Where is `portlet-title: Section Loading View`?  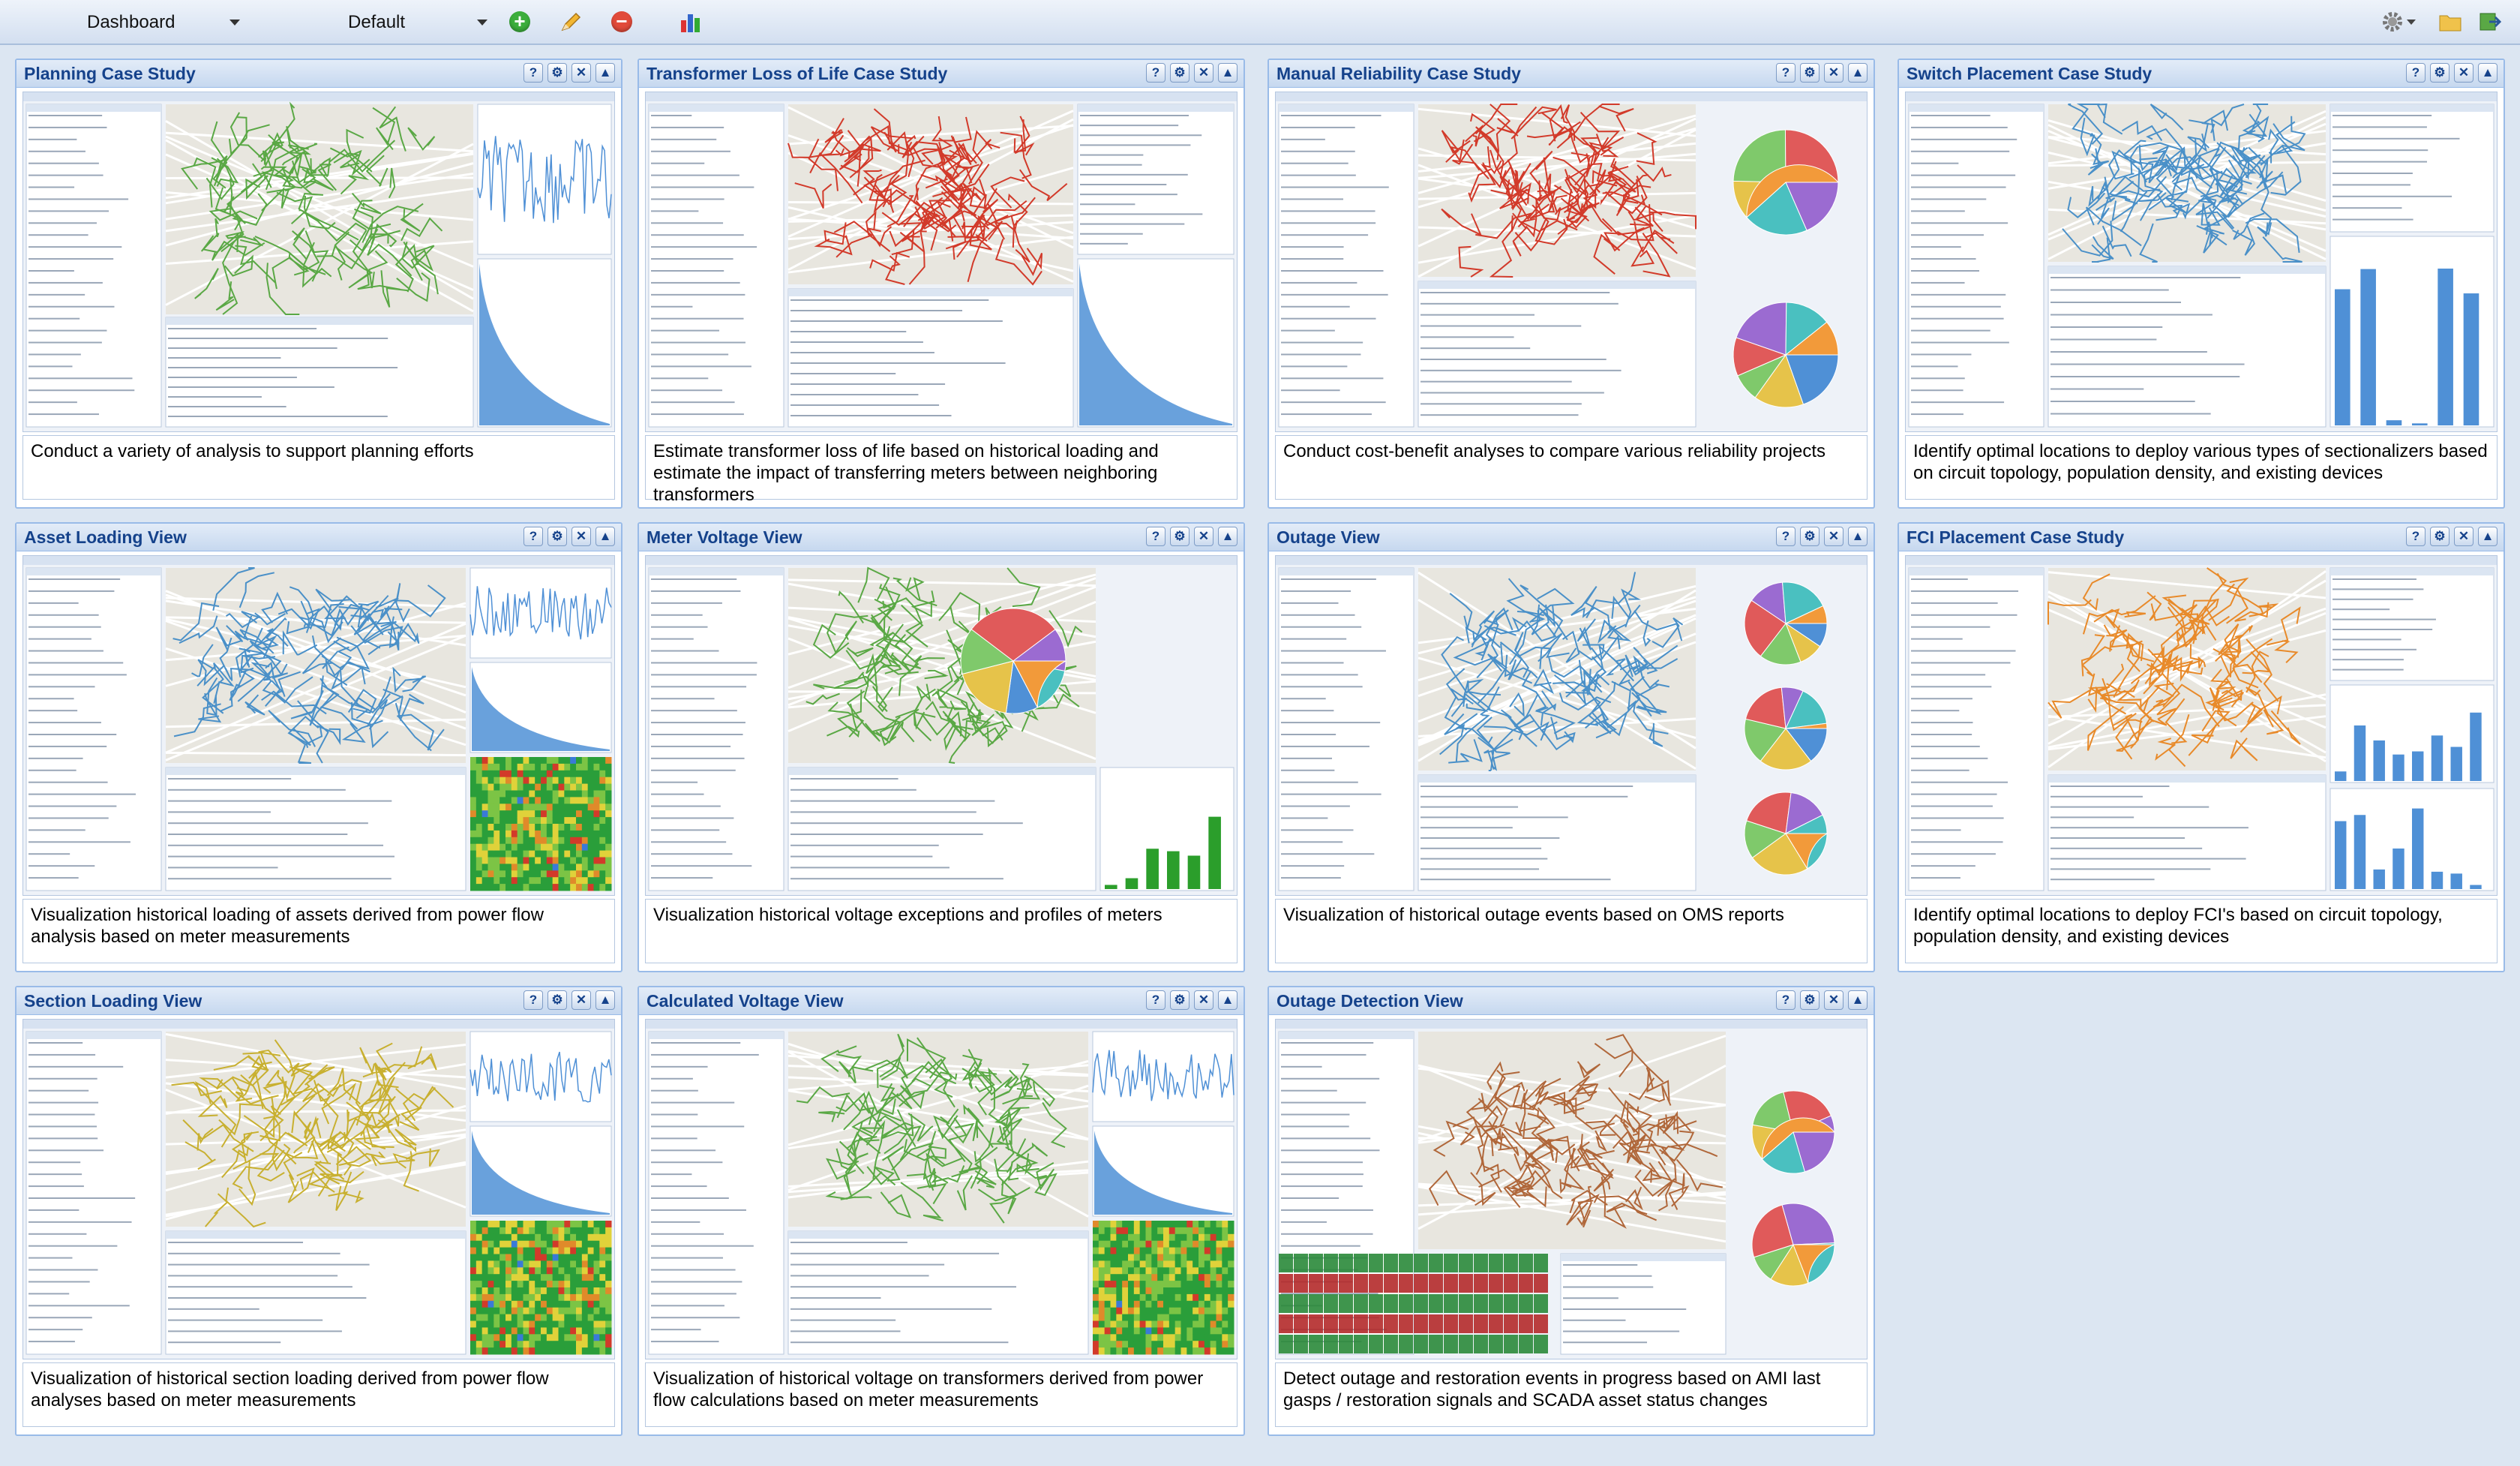 portlet-title: Section Loading View is located at coordinates (113, 1000).